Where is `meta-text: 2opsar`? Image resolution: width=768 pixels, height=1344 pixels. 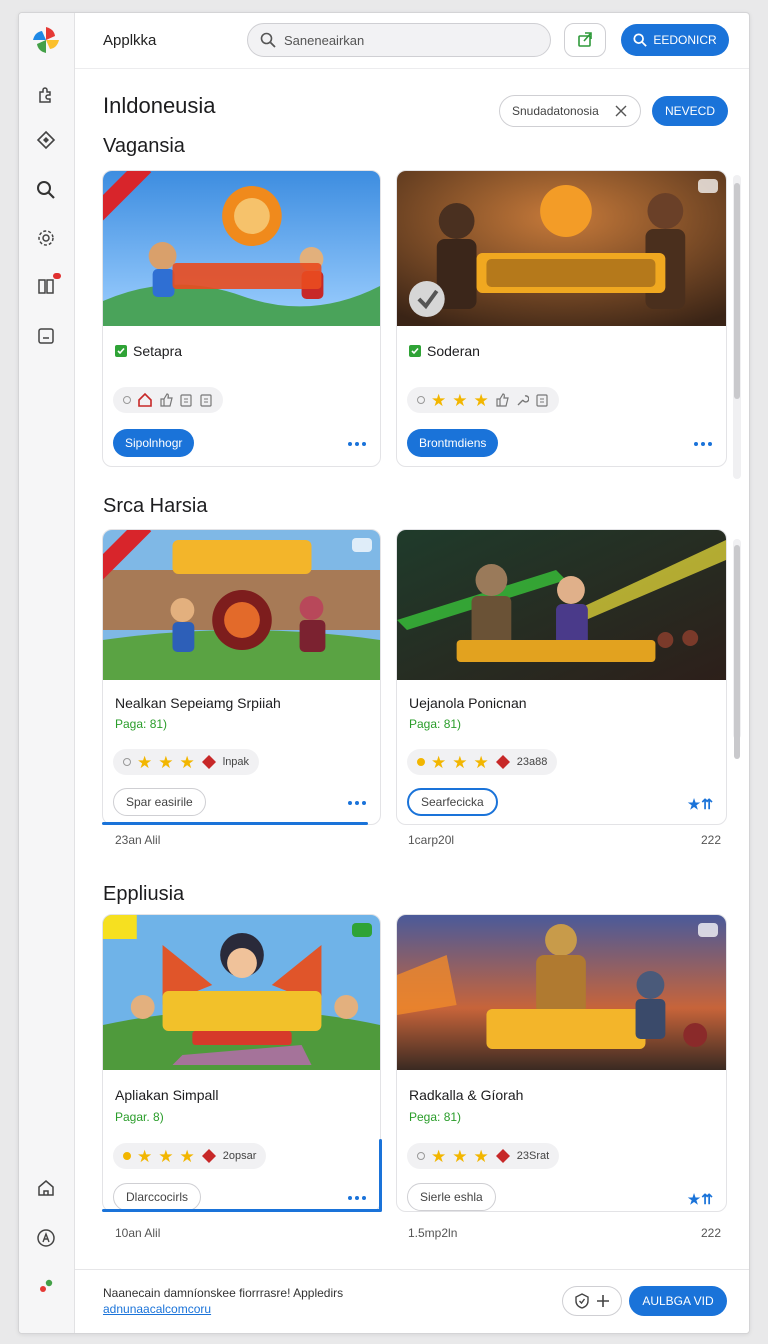
meta-text: 2opsar is located at coordinates (239, 1156).